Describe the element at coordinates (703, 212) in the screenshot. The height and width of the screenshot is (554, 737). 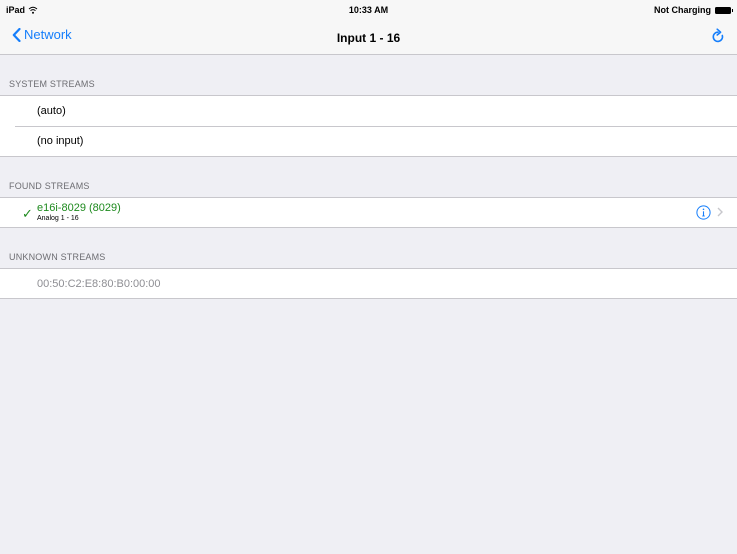
I see `info-icon` at that location.